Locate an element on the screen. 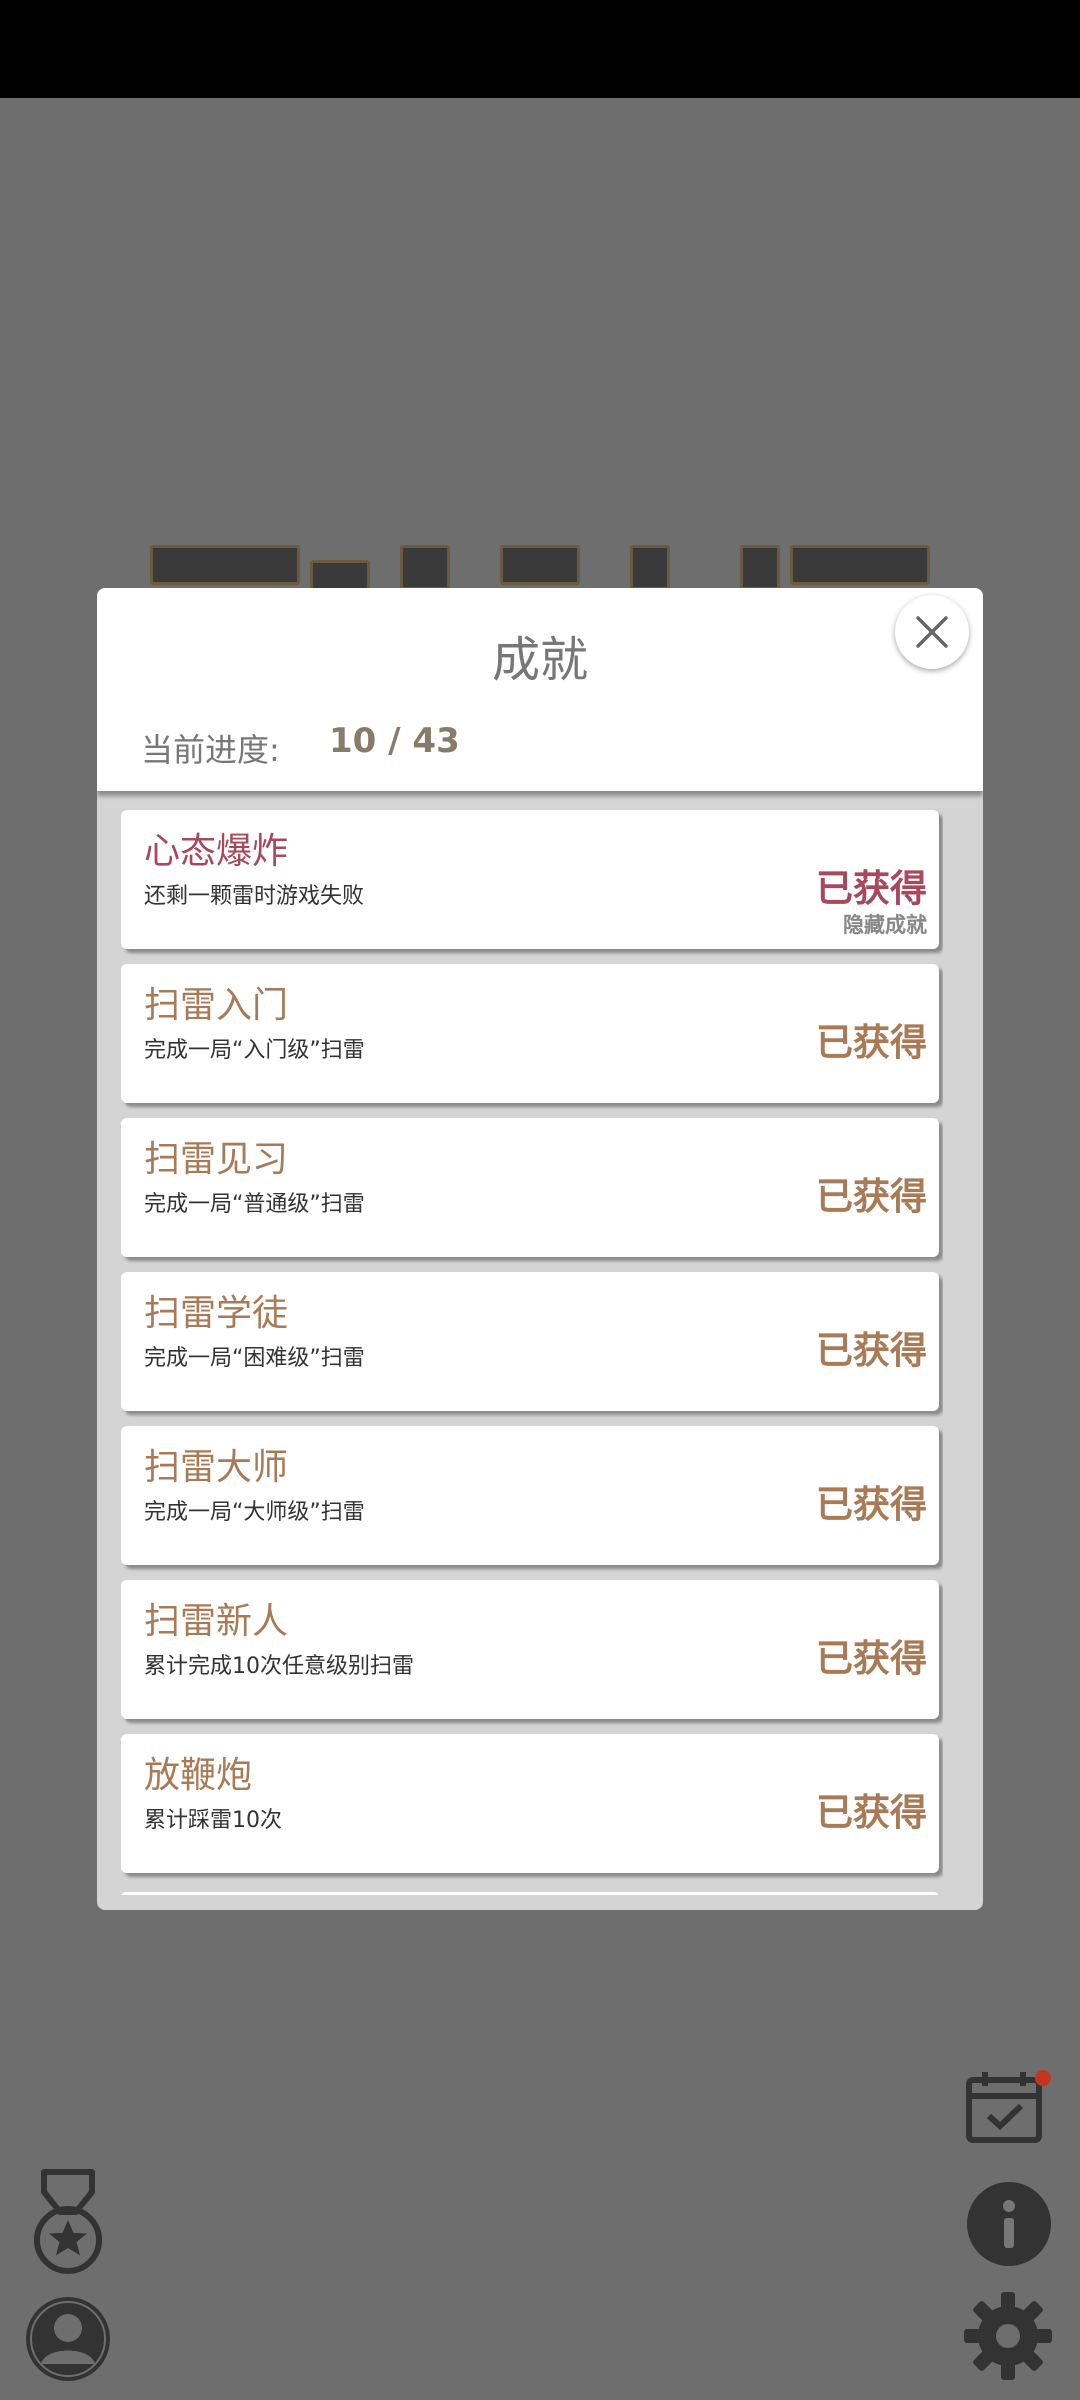 This screenshot has width=1080, height=2400. info-icon is located at coordinates (1009, 2224).